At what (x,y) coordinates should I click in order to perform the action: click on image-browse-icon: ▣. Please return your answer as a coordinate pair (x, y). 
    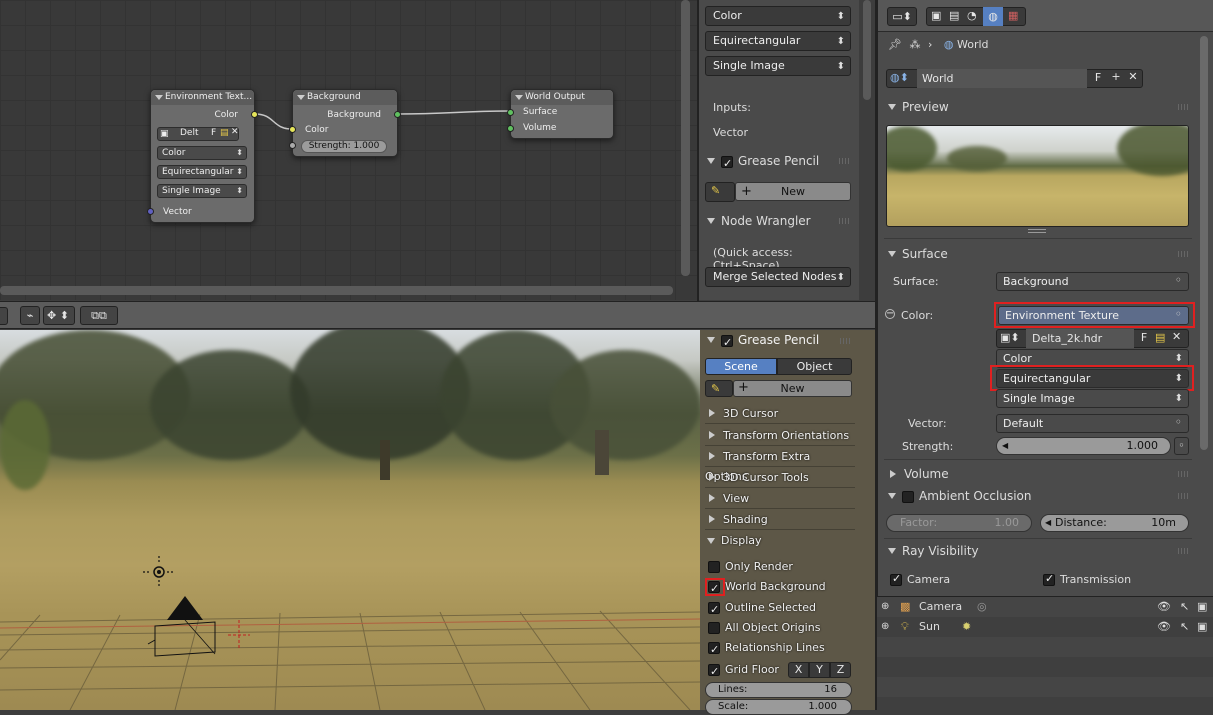
    Looking at the image, I should click on (164, 134).